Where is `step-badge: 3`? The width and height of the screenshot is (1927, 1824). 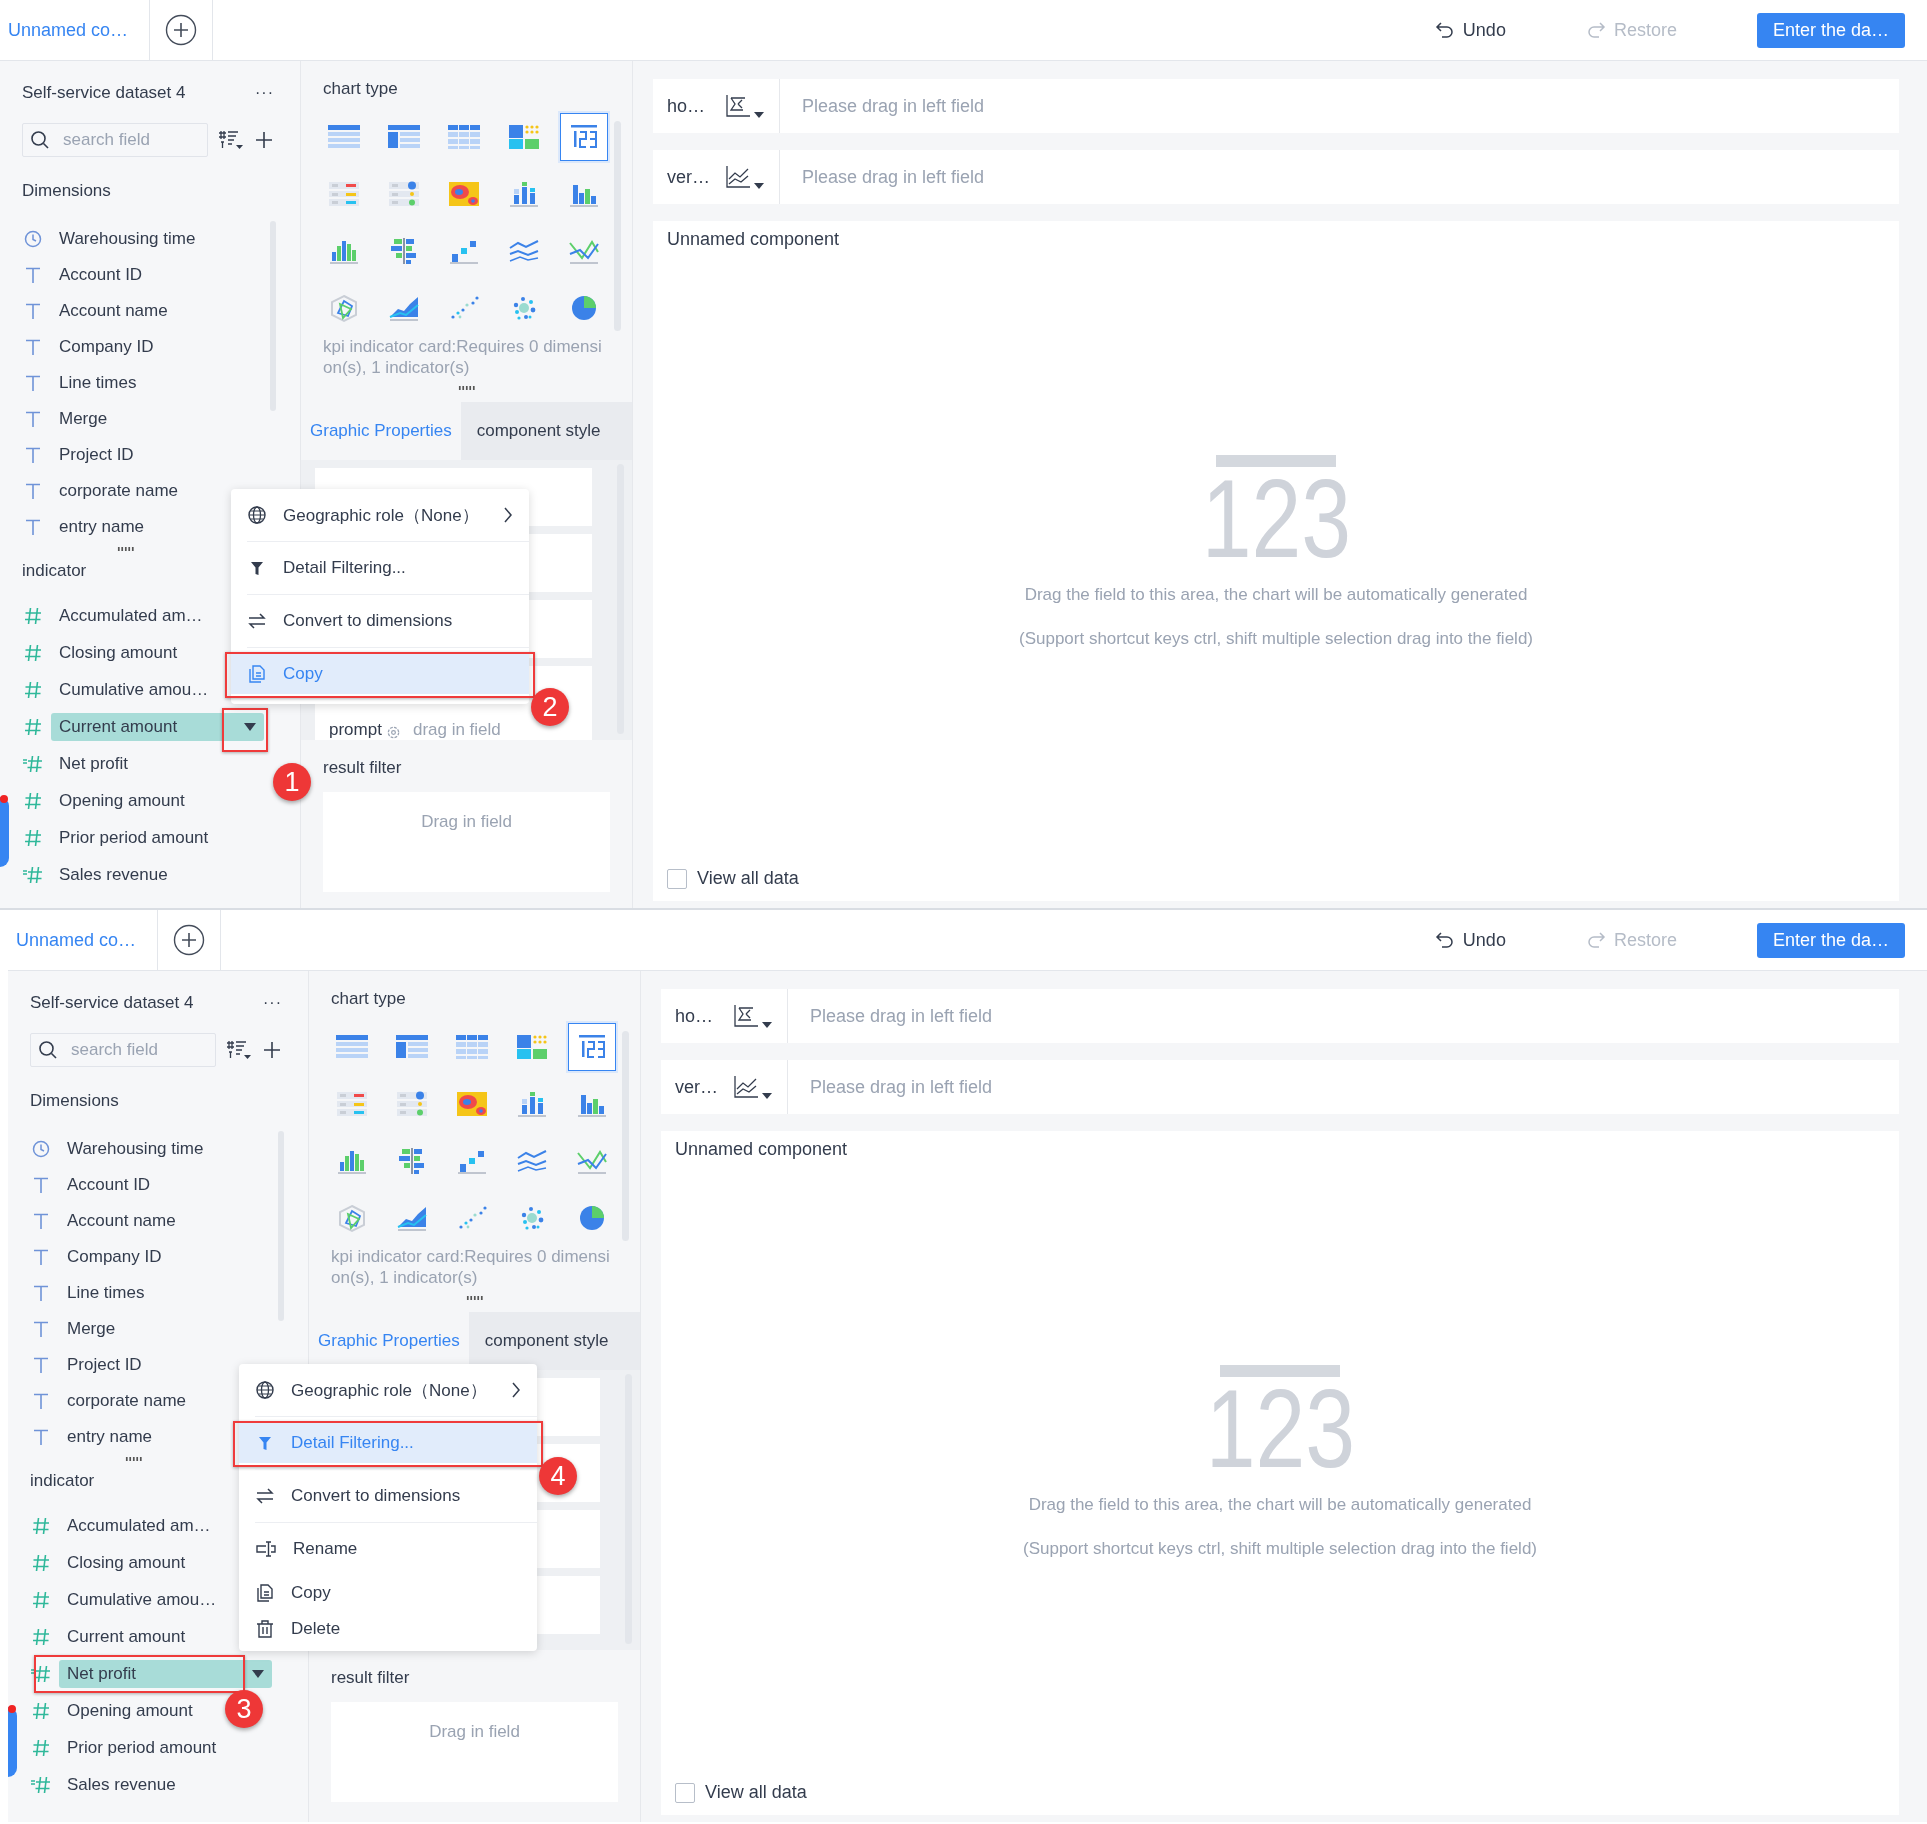 step-badge: 3 is located at coordinates (244, 1709).